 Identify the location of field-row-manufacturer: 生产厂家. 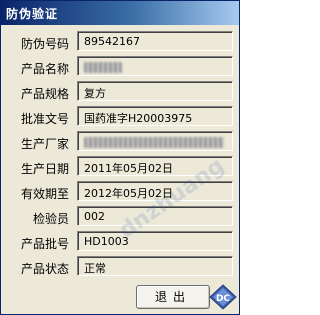
(120, 142).